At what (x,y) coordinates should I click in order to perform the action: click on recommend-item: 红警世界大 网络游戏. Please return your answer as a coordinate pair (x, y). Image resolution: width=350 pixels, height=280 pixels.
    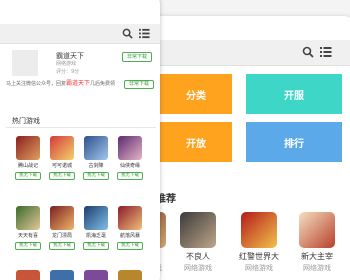
    Looking at the image, I should click on (259, 242).